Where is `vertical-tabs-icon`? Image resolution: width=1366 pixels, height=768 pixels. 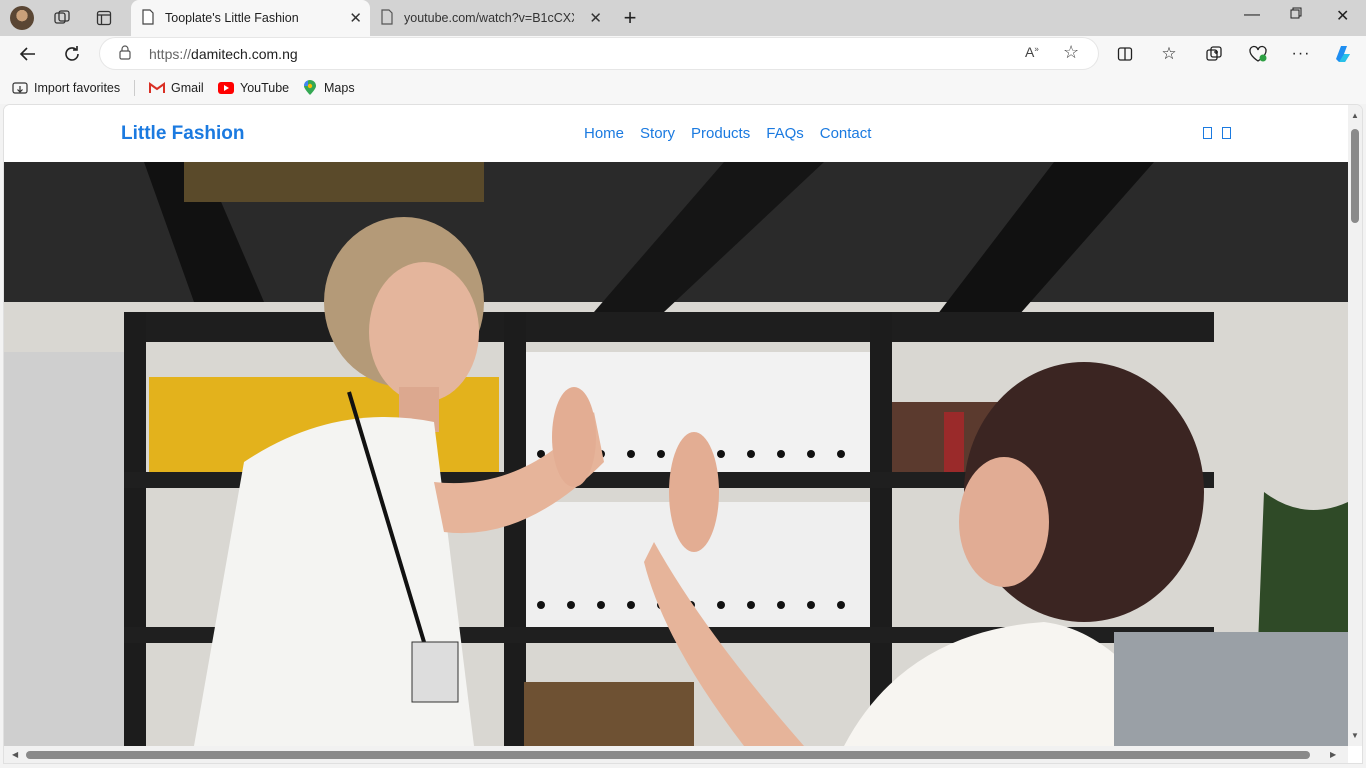 vertical-tabs-icon is located at coordinates (104, 18).